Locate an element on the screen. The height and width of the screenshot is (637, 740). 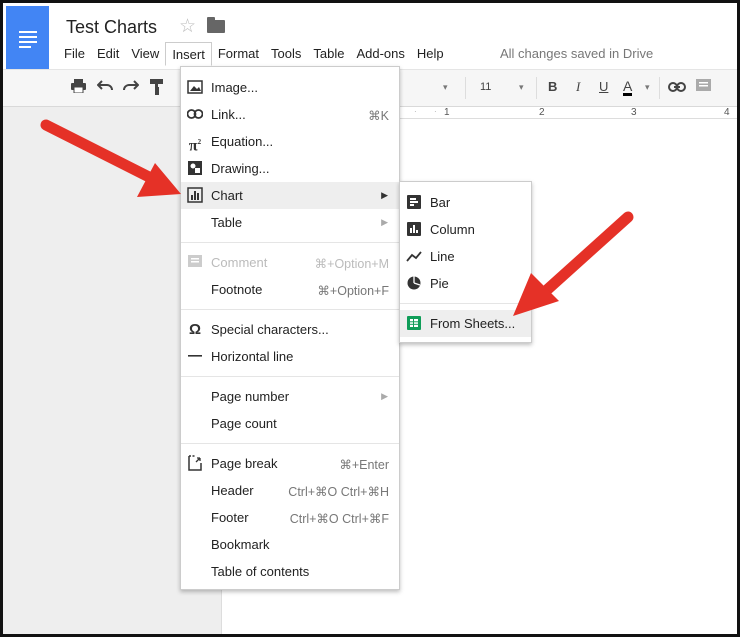
underline-icon: U is located at coordinates (603, 86).